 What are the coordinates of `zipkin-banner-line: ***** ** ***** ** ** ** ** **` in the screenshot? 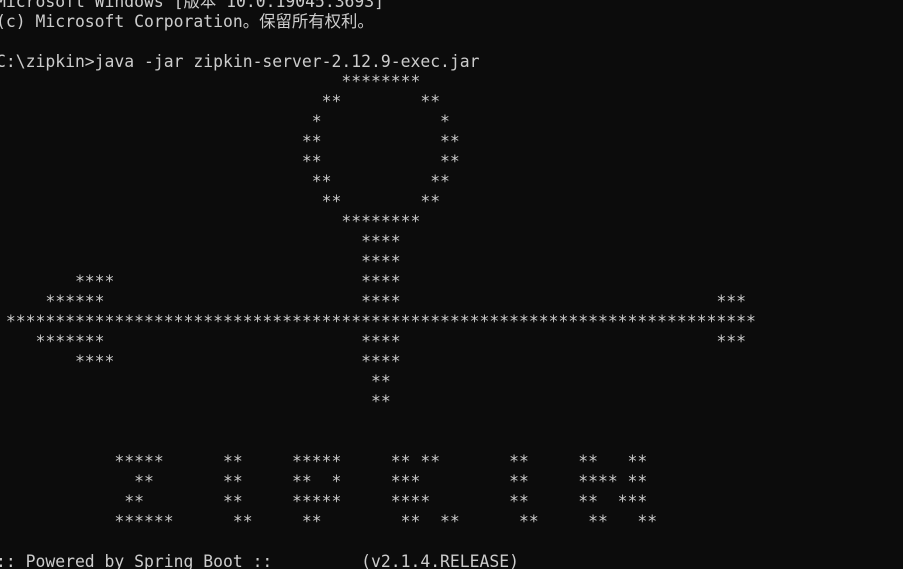 It's located at (324, 461).